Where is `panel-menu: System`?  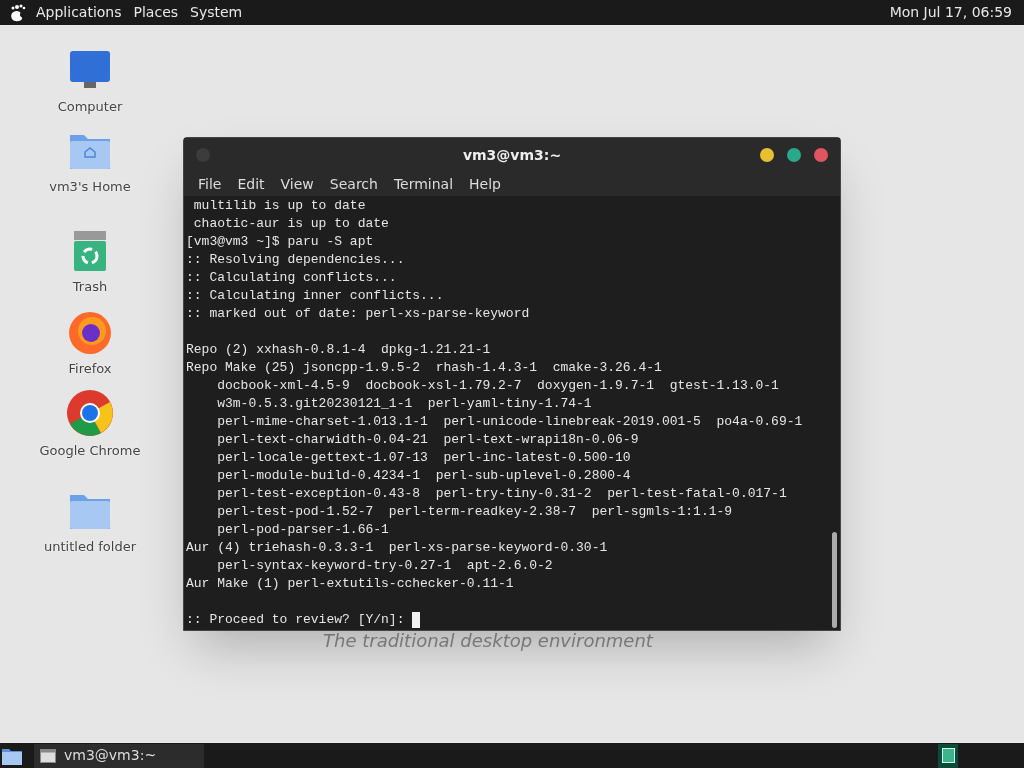
panel-menu: System is located at coordinates (216, 12).